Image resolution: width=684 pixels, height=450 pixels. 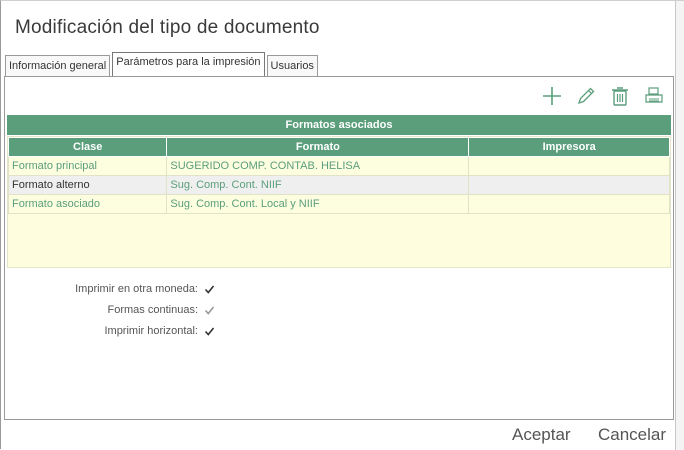 I want to click on option-formas-continuas: Formas continuas:, so click(x=110, y=310).